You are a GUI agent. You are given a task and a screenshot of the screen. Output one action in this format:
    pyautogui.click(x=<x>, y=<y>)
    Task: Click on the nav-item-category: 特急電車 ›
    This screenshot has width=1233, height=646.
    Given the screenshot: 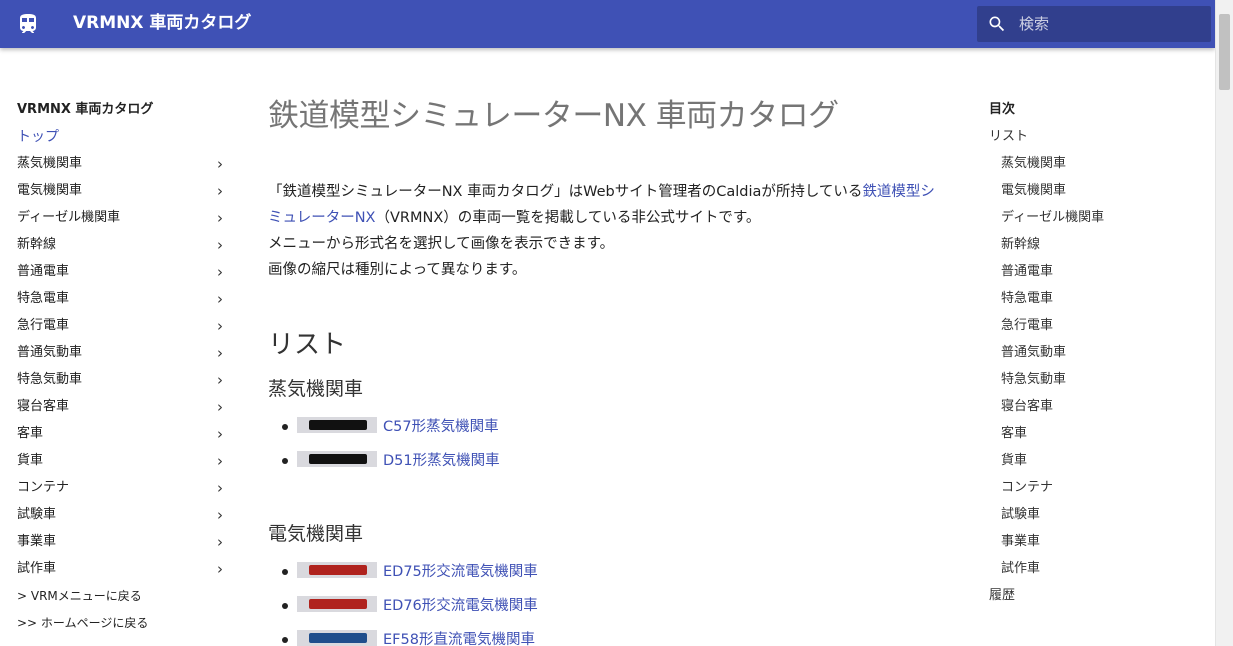 What is the action you would take?
    pyautogui.click(x=122, y=302)
    